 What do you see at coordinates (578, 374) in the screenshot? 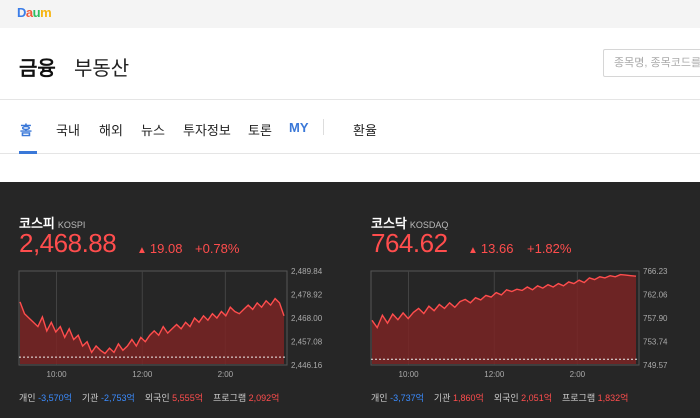
I see `kosdaq-x-tick-label: 2:00` at bounding box center [578, 374].